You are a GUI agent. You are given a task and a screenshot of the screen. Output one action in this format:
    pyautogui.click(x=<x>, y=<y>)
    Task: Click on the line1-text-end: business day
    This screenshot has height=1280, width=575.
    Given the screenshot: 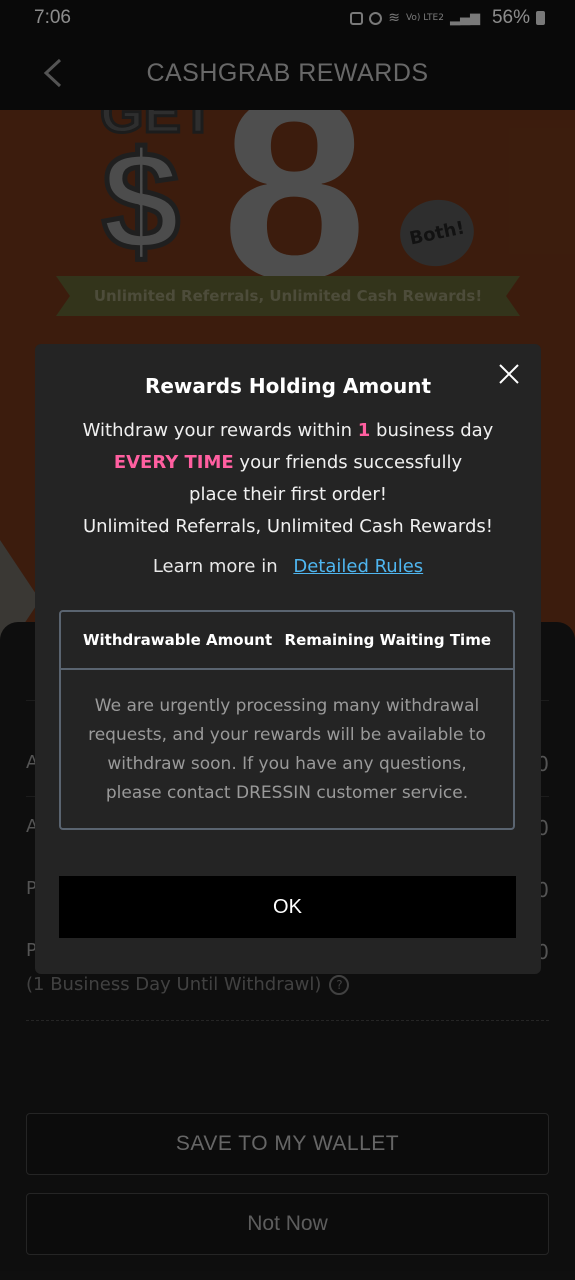 What is the action you would take?
    pyautogui.click(x=432, y=430)
    